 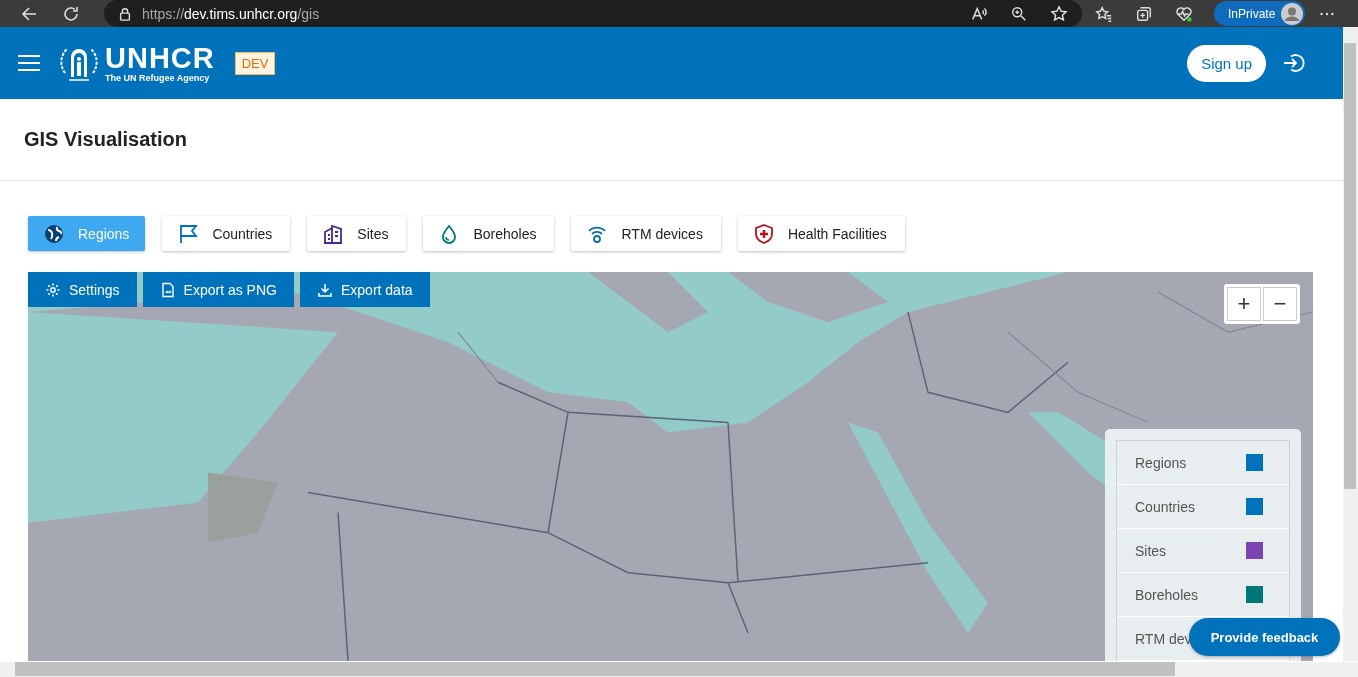 What do you see at coordinates (1167, 594) in the screenshot?
I see `legend-label: Boreholes` at bounding box center [1167, 594].